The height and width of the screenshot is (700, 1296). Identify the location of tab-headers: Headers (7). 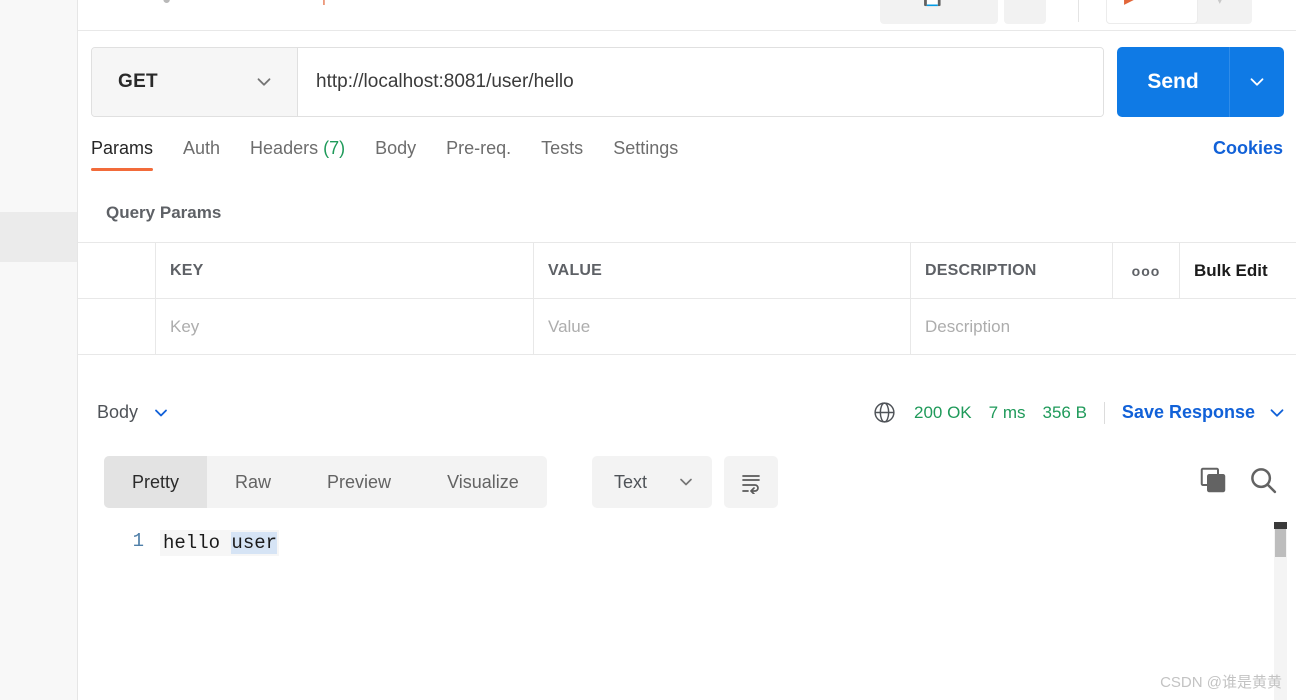
(297, 154).